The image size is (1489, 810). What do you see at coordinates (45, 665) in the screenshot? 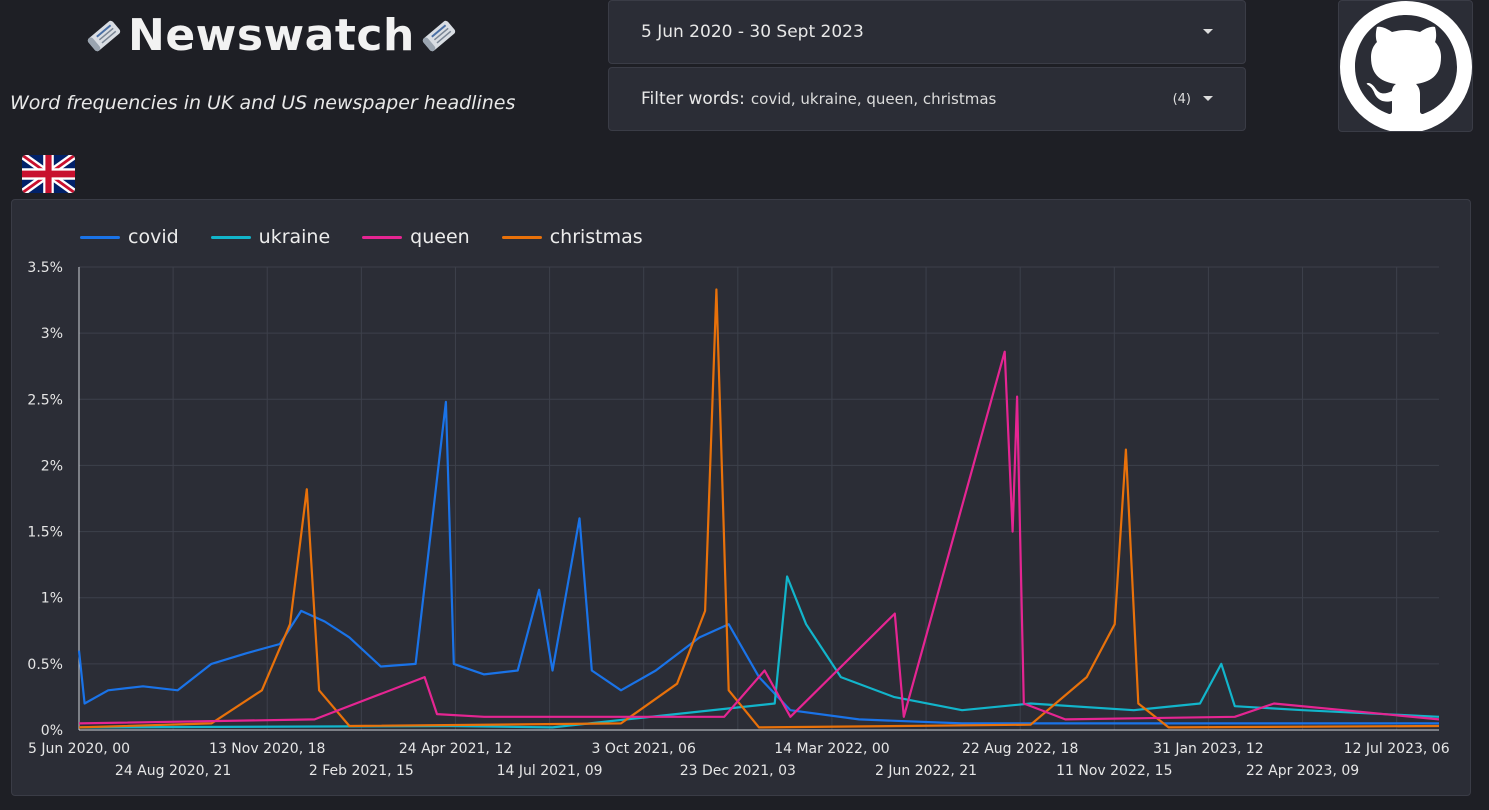
I see `y-tick-label: 0.5%` at bounding box center [45, 665].